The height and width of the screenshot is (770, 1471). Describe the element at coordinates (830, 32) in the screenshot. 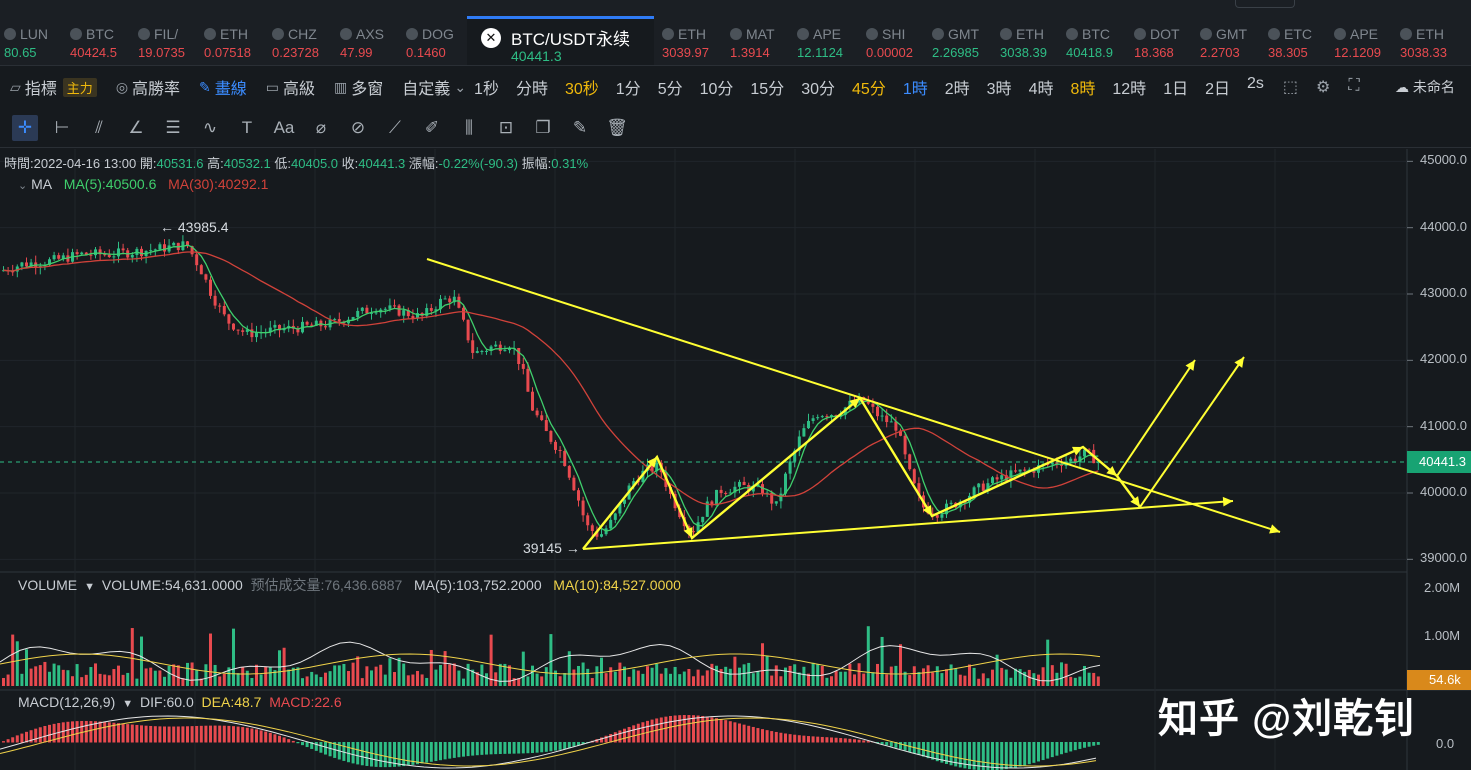

I see `ticker-item: APE 12.1124` at that location.